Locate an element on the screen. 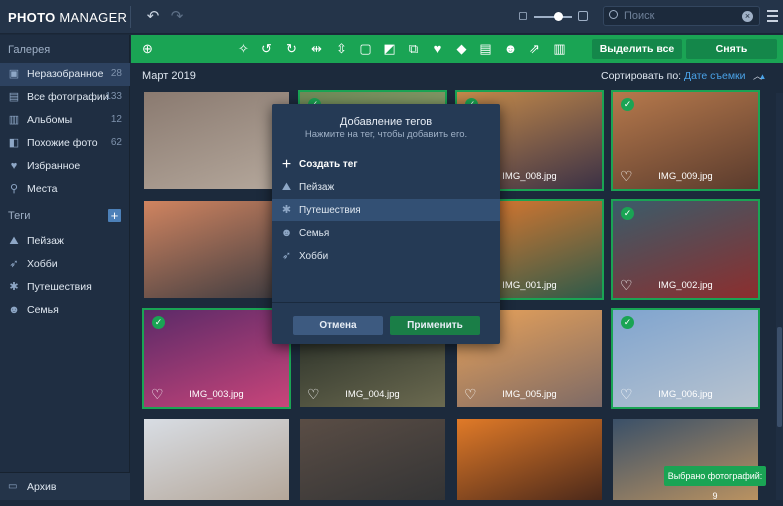 Image resolution: width=783 pixels, height=506 pixels. sidebar-item-label: Архив is located at coordinates (42, 487).